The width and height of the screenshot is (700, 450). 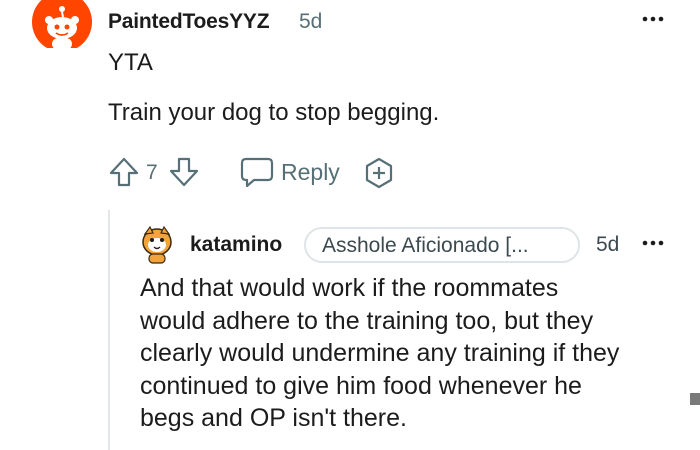 I want to click on thread-line, so click(x=109, y=330).